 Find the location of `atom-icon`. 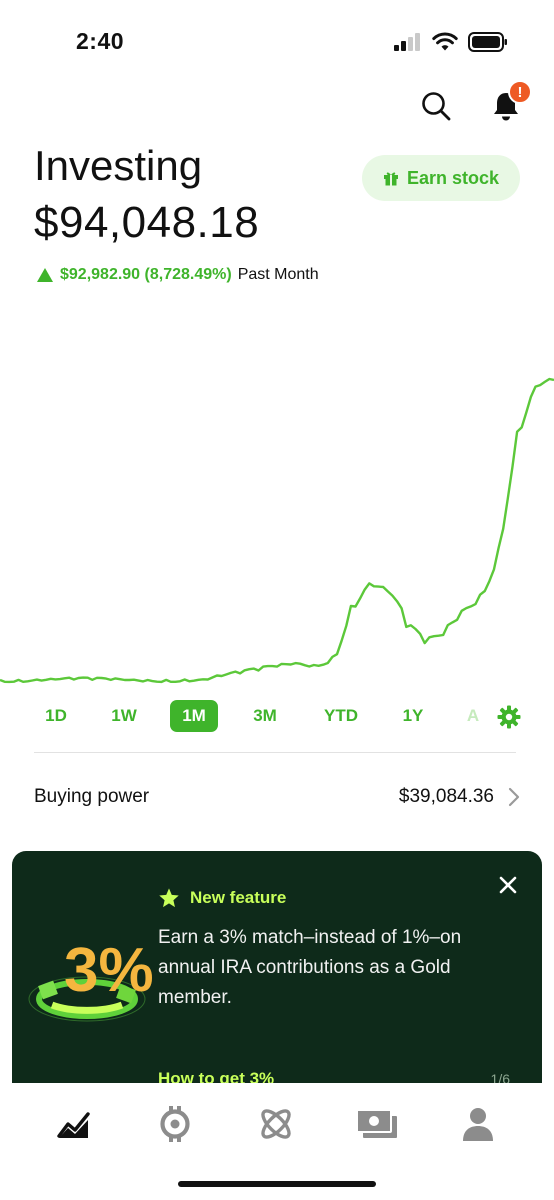

atom-icon is located at coordinates (276, 1124).